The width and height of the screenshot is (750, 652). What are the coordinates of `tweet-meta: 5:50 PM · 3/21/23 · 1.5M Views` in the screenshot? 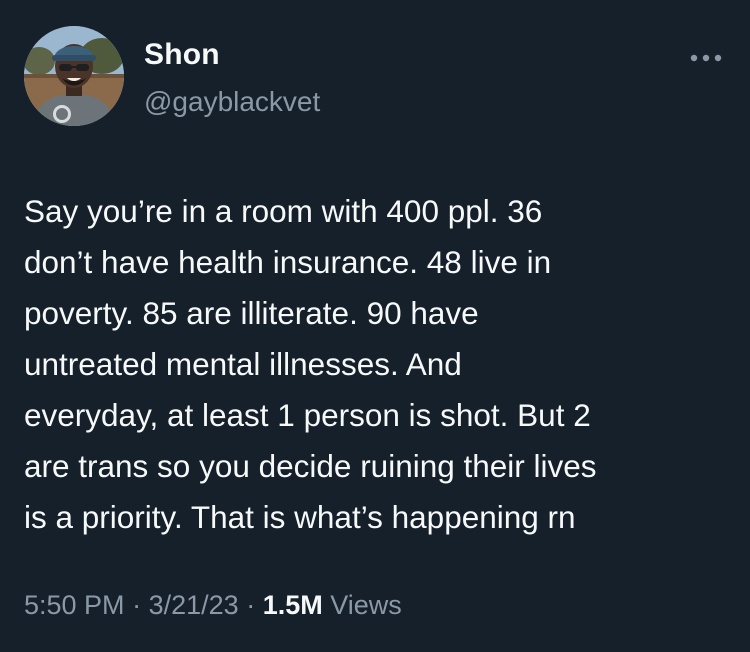 It's located at (213, 605).